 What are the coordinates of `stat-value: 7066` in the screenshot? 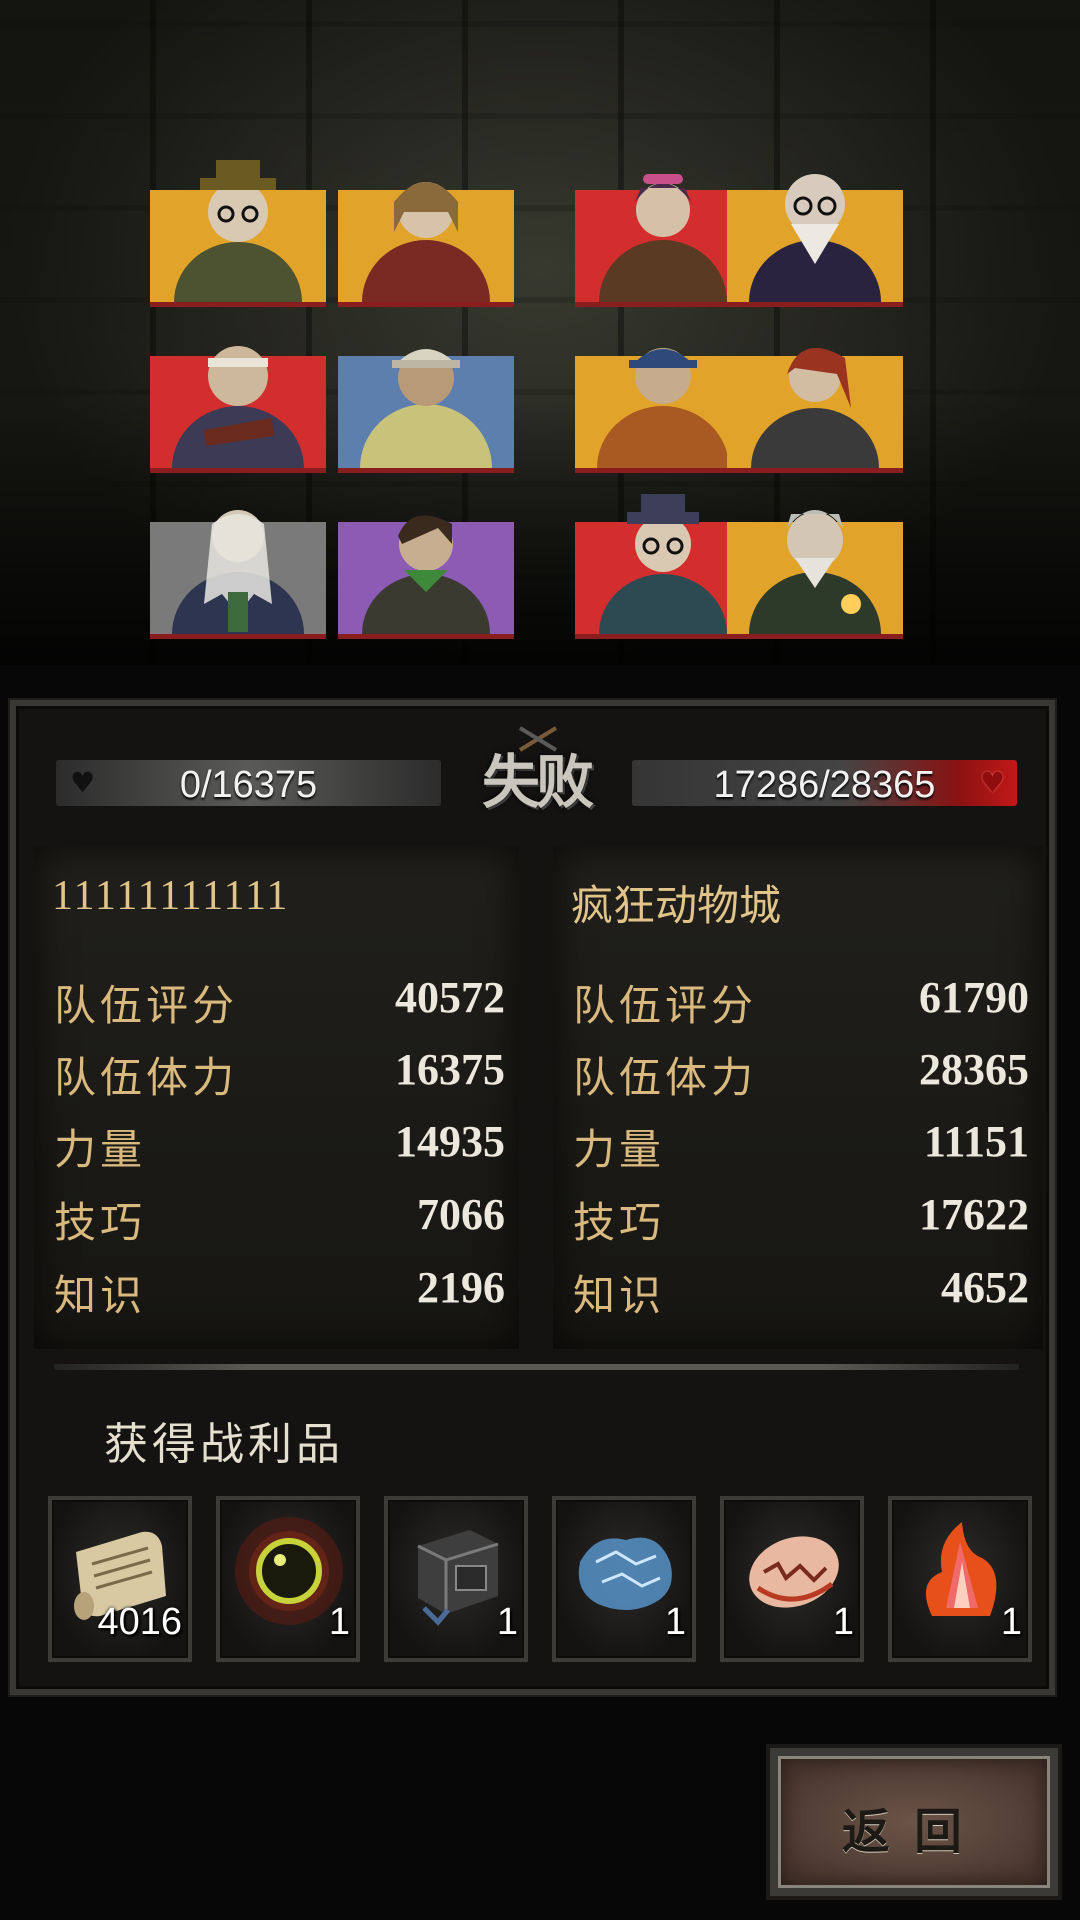 It's located at (461, 1214).